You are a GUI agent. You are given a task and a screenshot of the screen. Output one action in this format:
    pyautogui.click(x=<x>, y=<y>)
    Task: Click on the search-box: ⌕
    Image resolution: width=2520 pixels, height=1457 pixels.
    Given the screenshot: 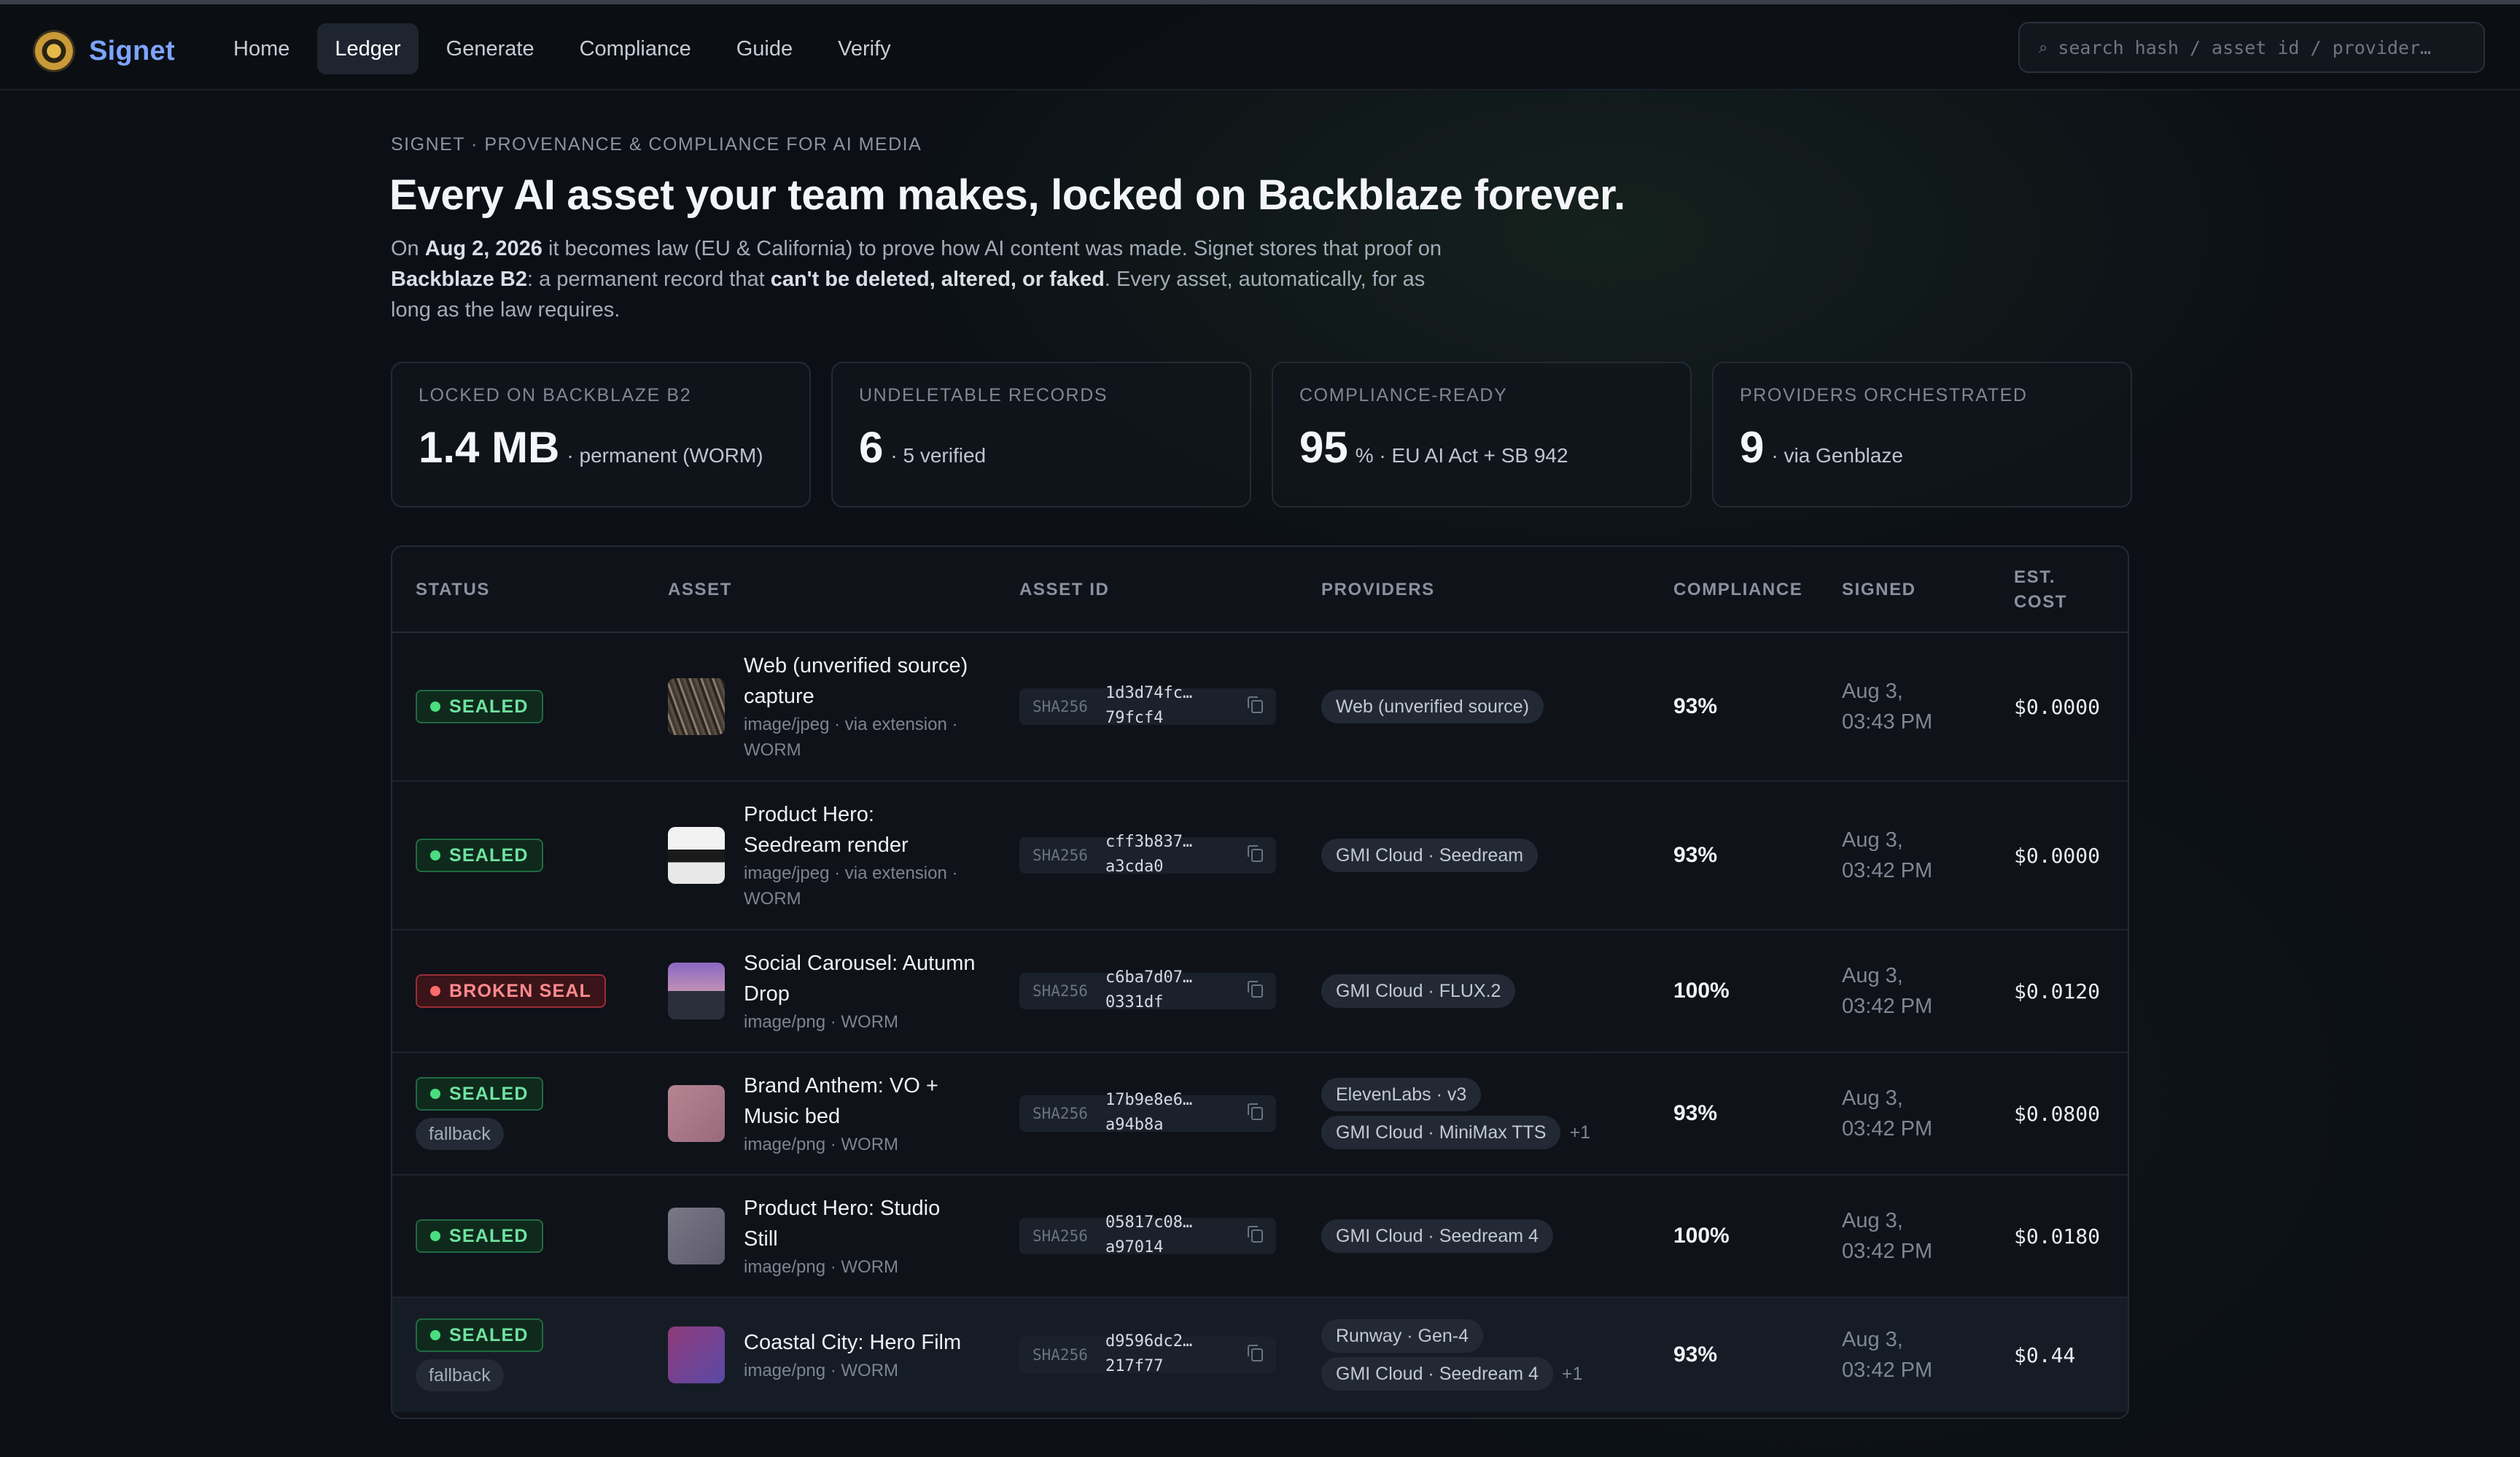 What is the action you would take?
    pyautogui.click(x=2251, y=47)
    